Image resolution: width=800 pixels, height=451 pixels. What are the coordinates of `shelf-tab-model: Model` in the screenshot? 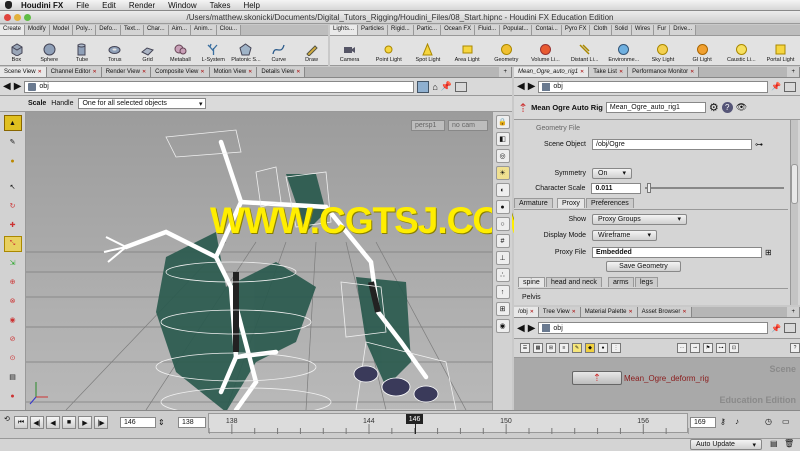 It's located at (61, 30).